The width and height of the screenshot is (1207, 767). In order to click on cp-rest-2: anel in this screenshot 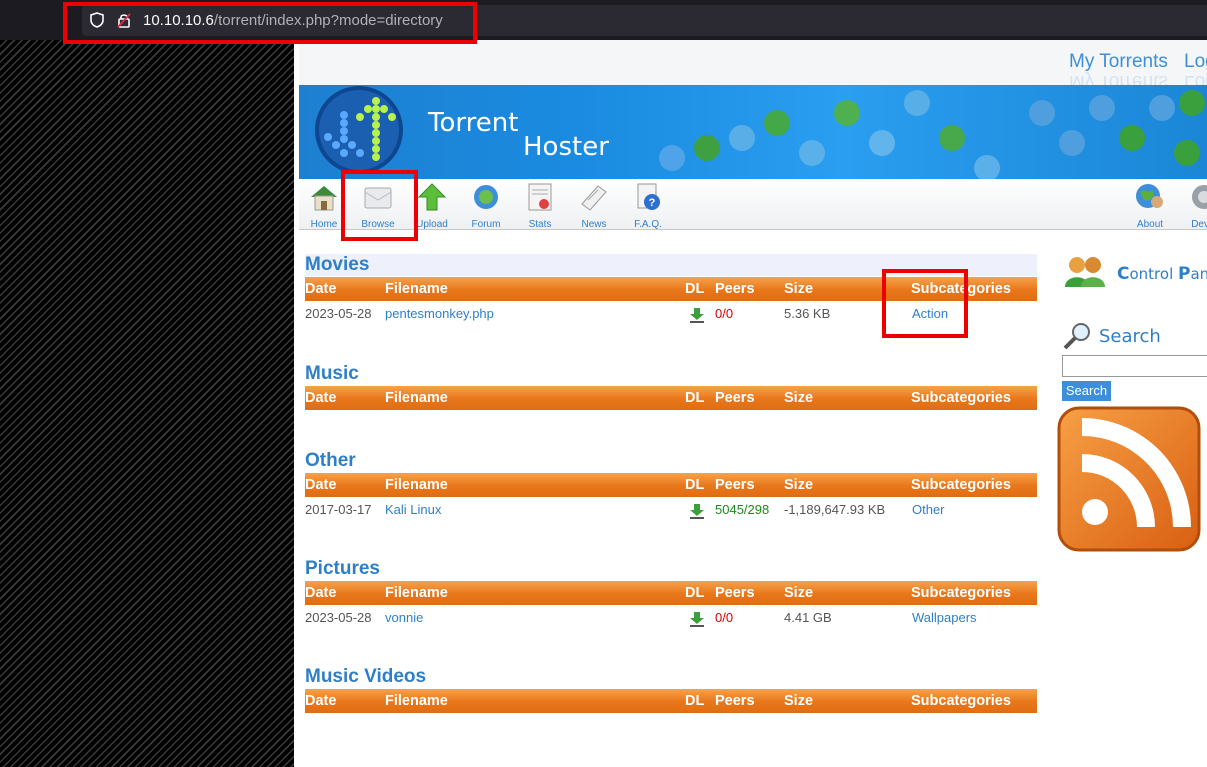, I will do `click(1198, 274)`.